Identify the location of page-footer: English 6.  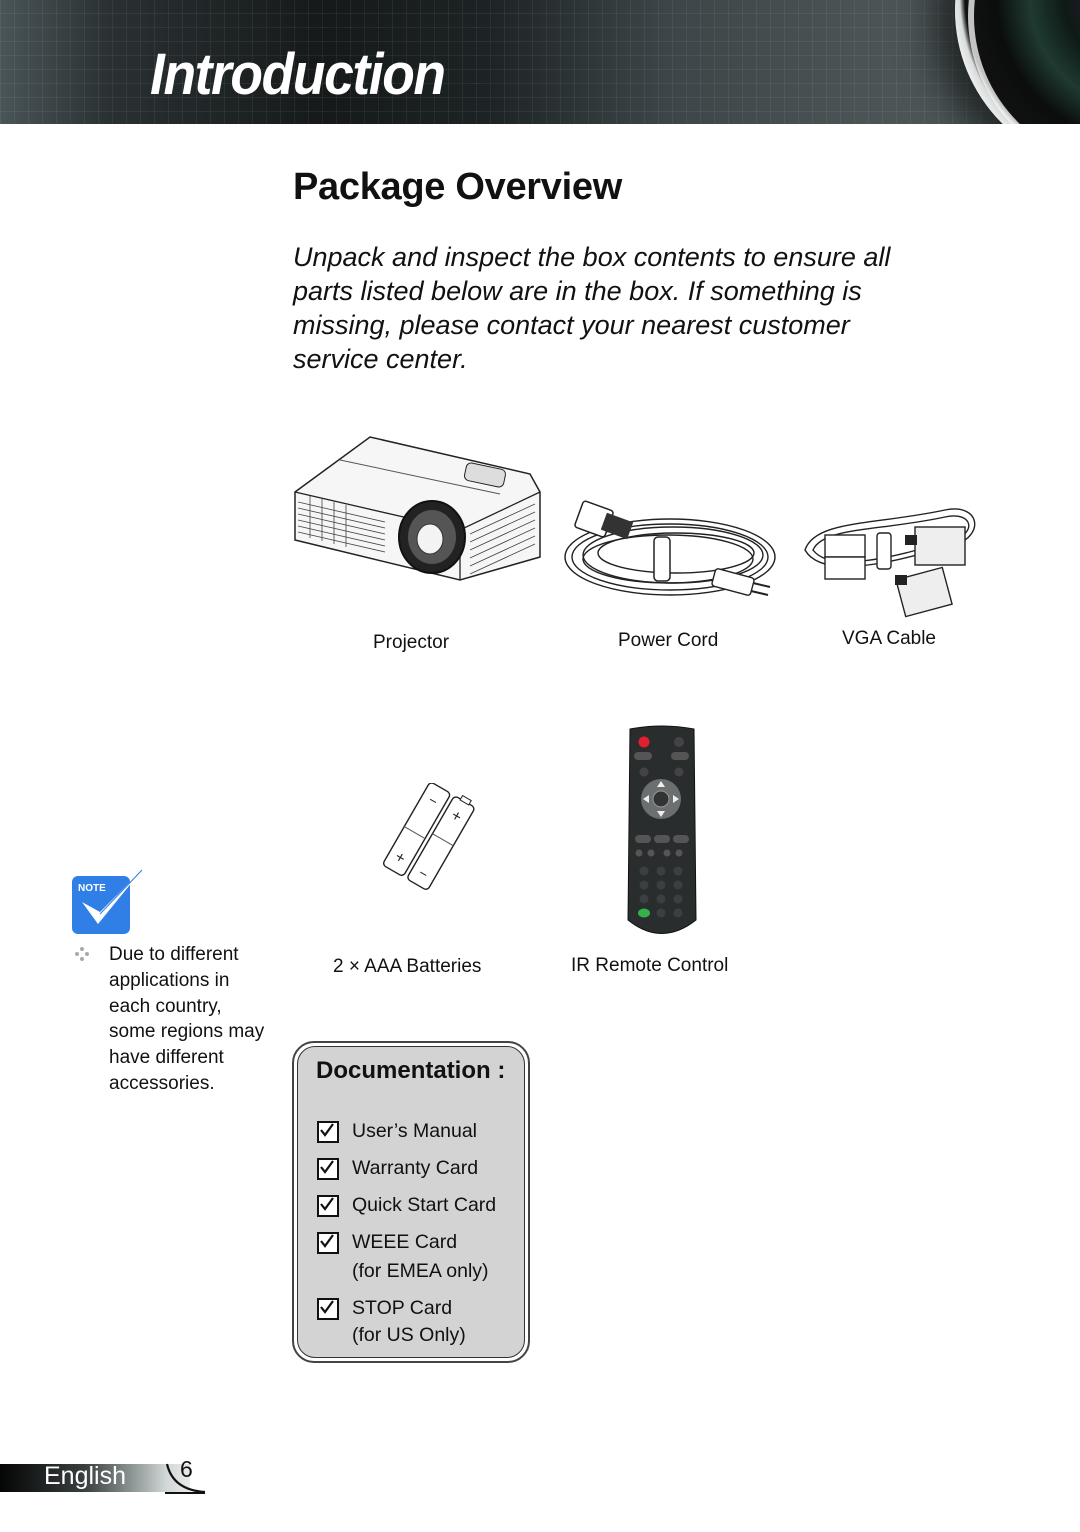
(103, 1475).